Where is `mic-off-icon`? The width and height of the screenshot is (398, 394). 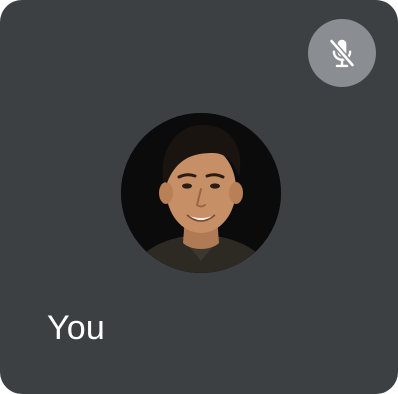
mic-off-icon is located at coordinates (342, 53).